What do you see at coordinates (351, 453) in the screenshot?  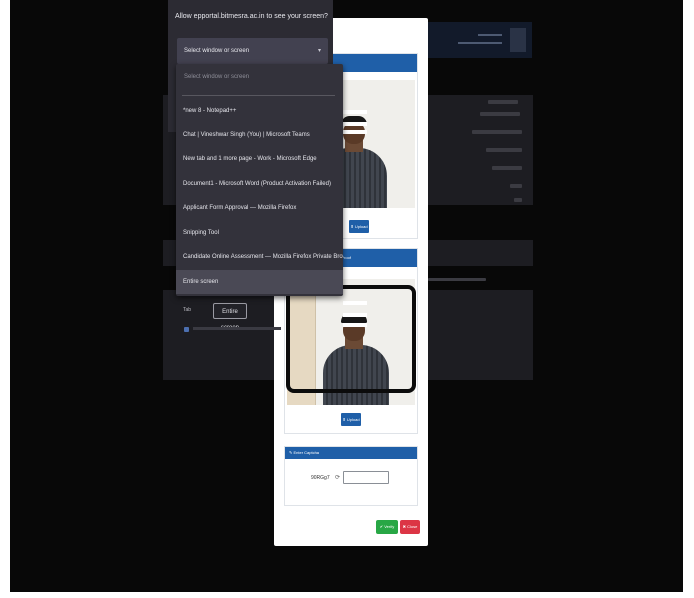 I see `captcha-label: ✎ Enter Captcha` at bounding box center [351, 453].